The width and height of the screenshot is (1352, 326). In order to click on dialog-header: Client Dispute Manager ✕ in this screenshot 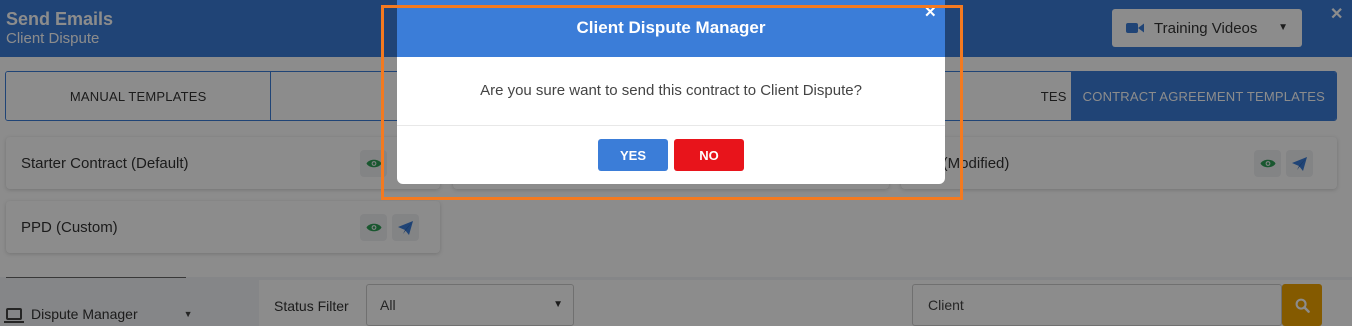, I will do `click(671, 28)`.